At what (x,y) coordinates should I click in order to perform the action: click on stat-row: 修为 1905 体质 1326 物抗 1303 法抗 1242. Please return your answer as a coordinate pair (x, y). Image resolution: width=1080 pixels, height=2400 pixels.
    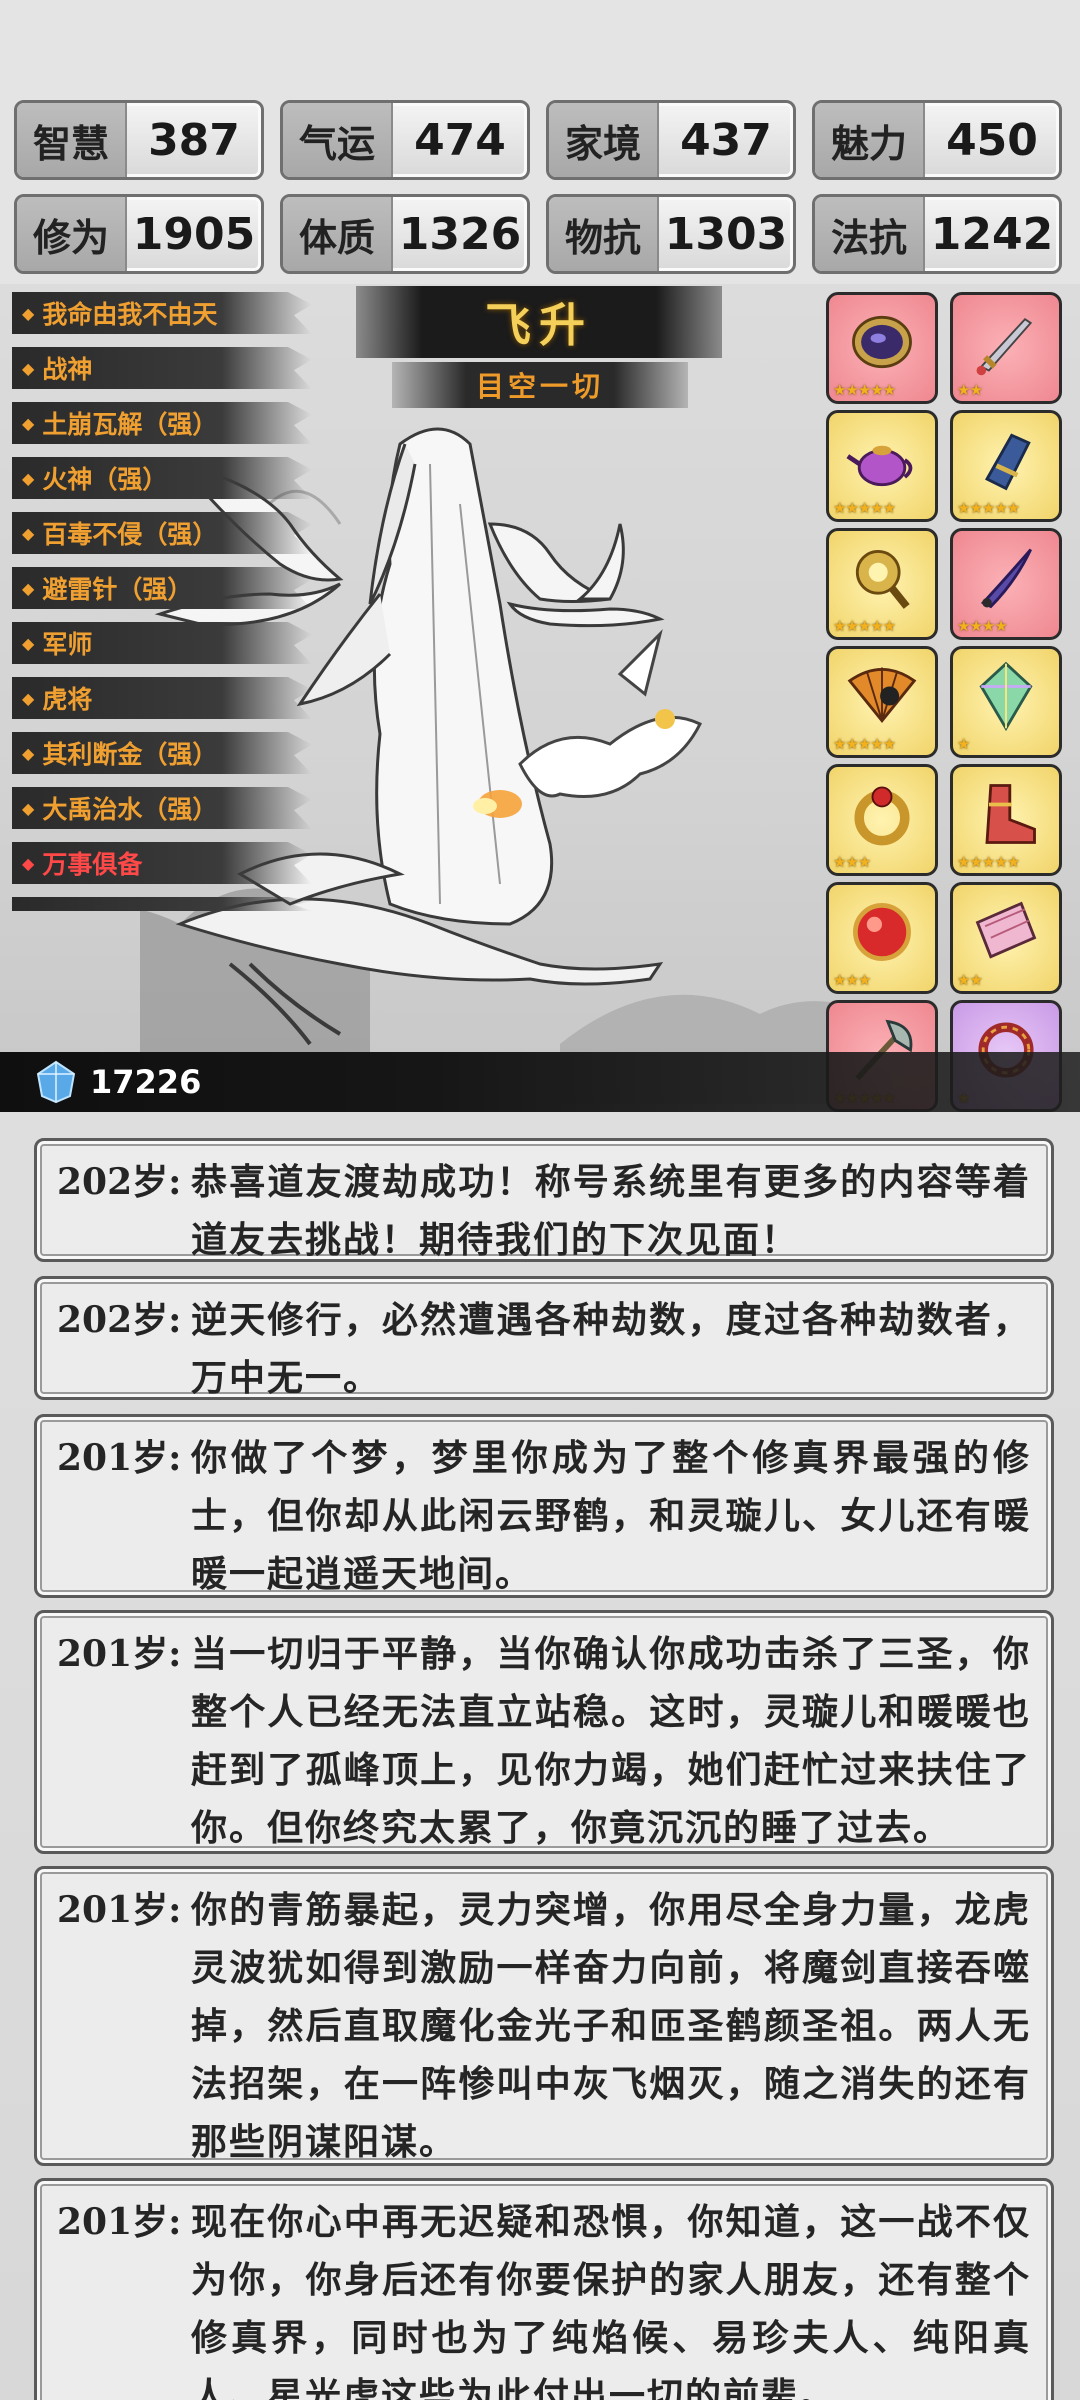
    Looking at the image, I should click on (540, 234).